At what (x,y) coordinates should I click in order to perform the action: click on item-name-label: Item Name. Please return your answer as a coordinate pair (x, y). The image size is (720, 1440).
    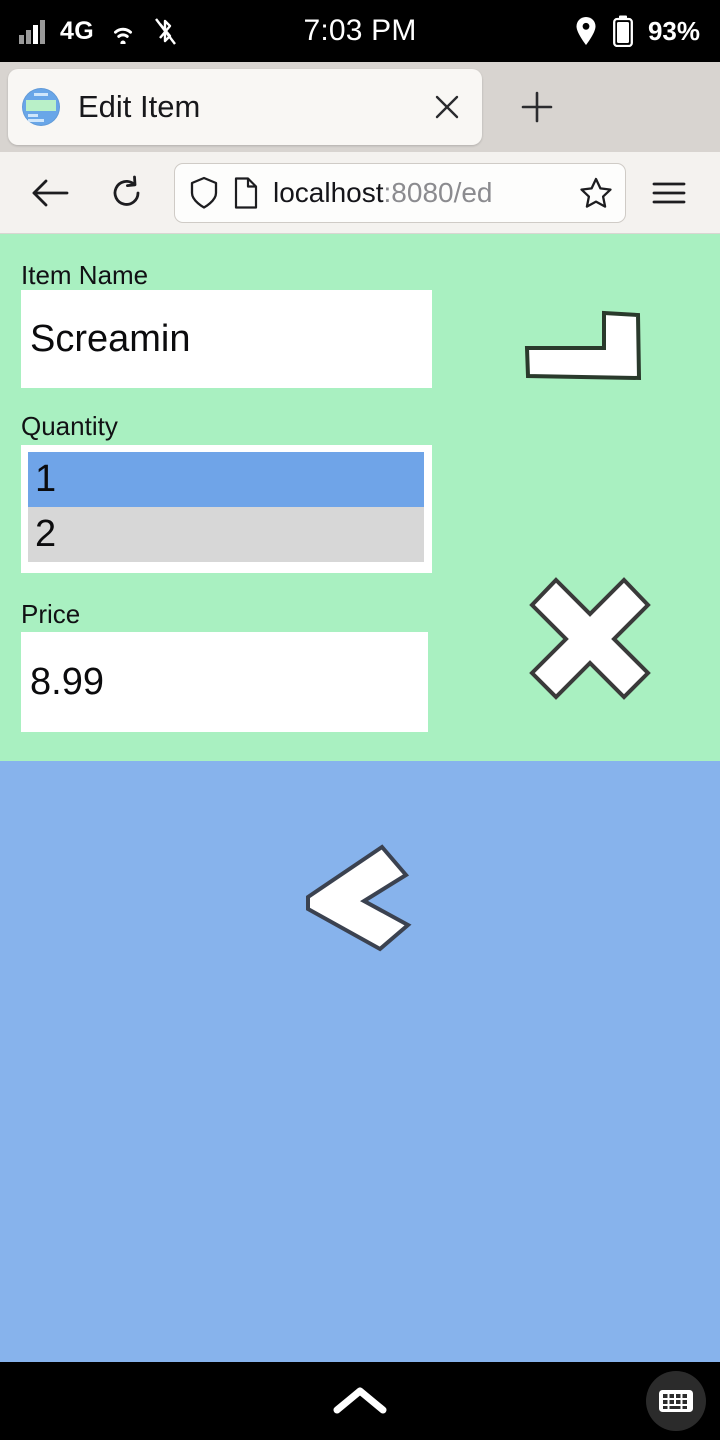
    Looking at the image, I should click on (85, 275).